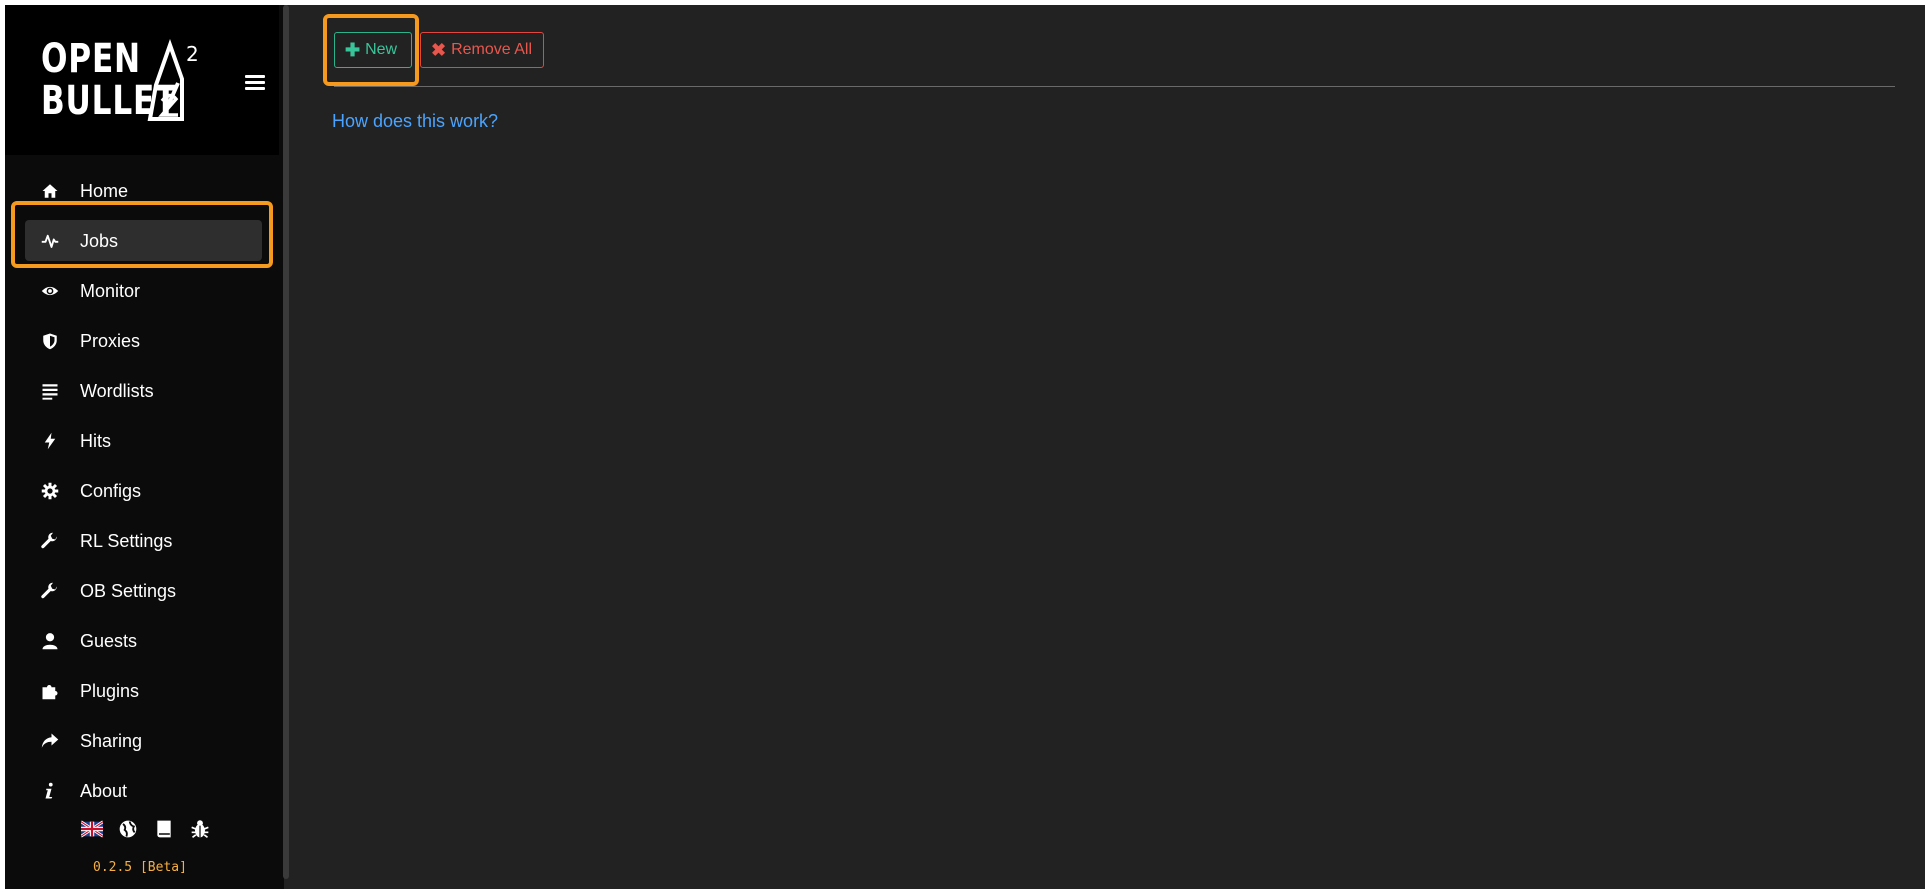 The height and width of the screenshot is (894, 1930). What do you see at coordinates (104, 791) in the screenshot?
I see `sidebar-item-label: About` at bounding box center [104, 791].